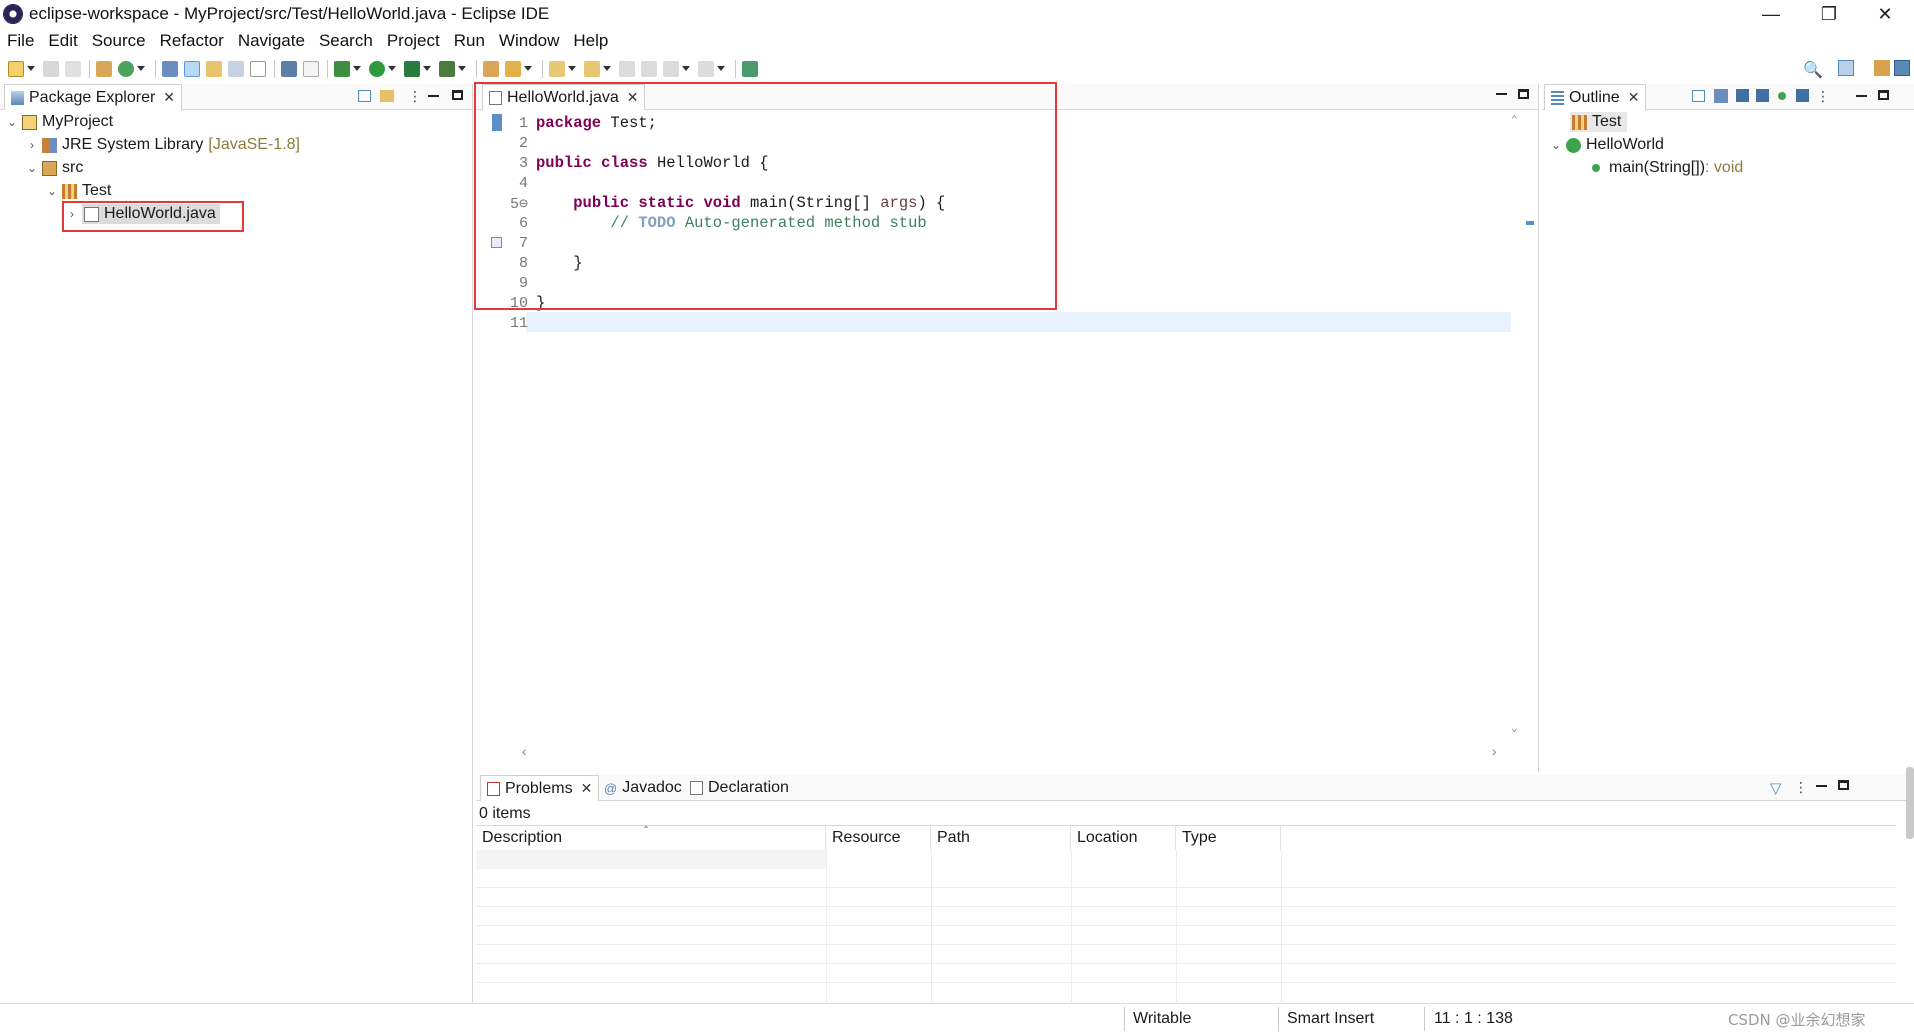 The height and width of the screenshot is (1033, 1914). I want to click on restore-button: ❐, so click(1829, 14).